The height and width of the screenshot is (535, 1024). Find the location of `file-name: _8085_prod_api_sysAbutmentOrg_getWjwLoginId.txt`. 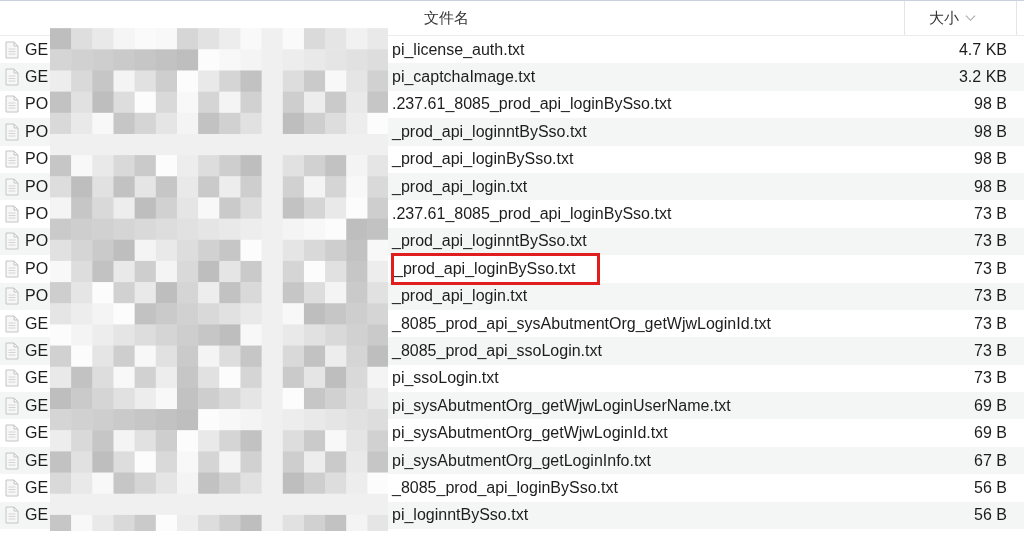

file-name: _8085_prod_api_sysAbutmentOrg_getWjwLoginId.txt is located at coordinates (581, 323).